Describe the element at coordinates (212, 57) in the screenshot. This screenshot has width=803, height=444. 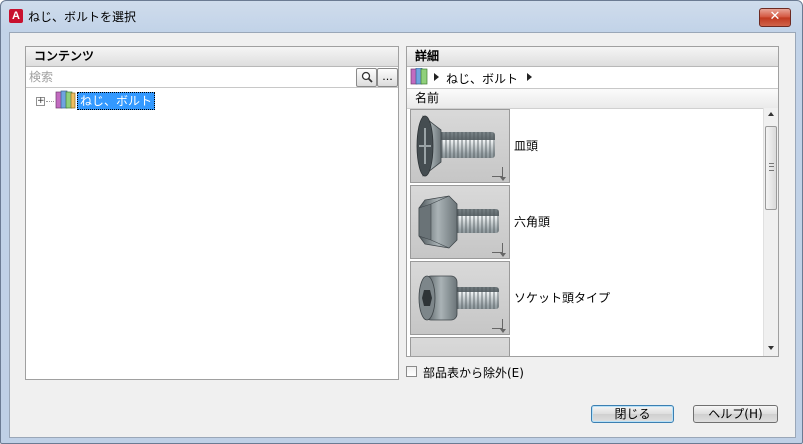
I see `contents-panel-header: コンテンツ` at that location.